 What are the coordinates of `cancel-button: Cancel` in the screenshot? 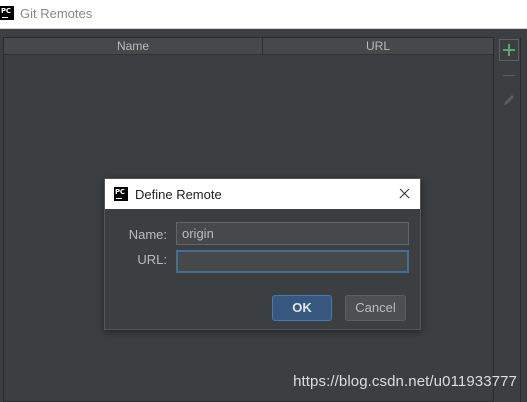 It's located at (375, 308).